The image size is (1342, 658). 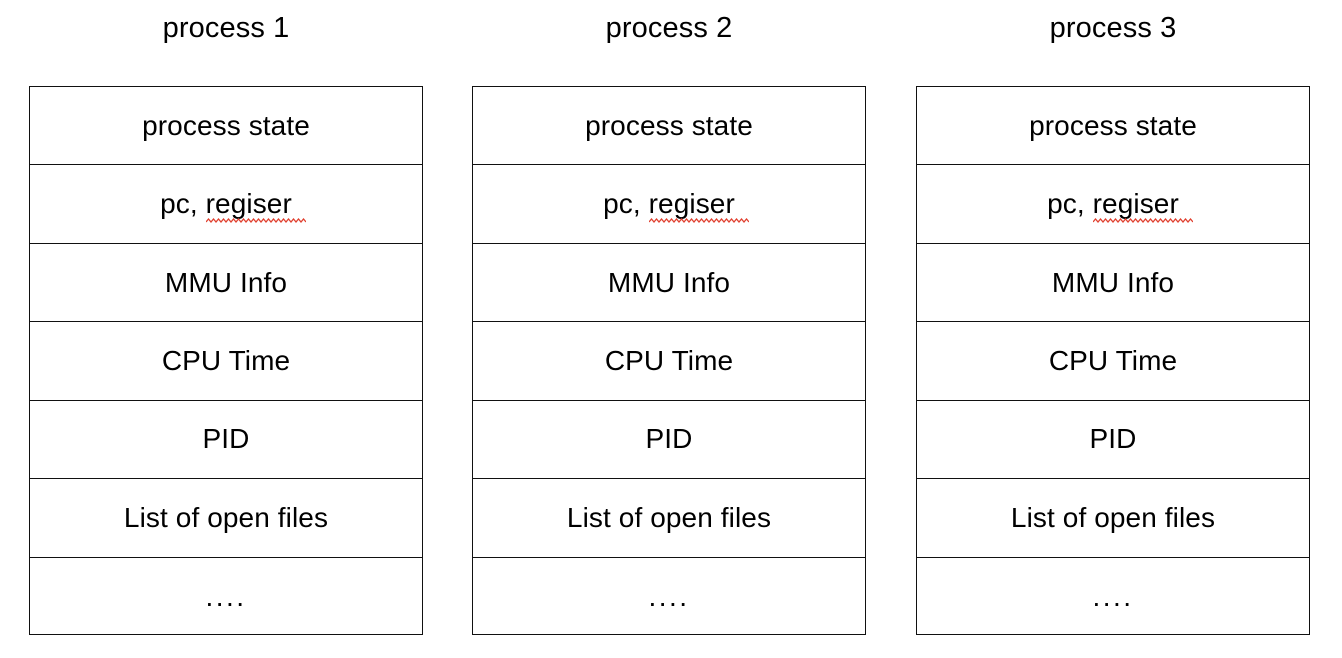 What do you see at coordinates (669, 28) in the screenshot?
I see `process-column-title-2: process 2` at bounding box center [669, 28].